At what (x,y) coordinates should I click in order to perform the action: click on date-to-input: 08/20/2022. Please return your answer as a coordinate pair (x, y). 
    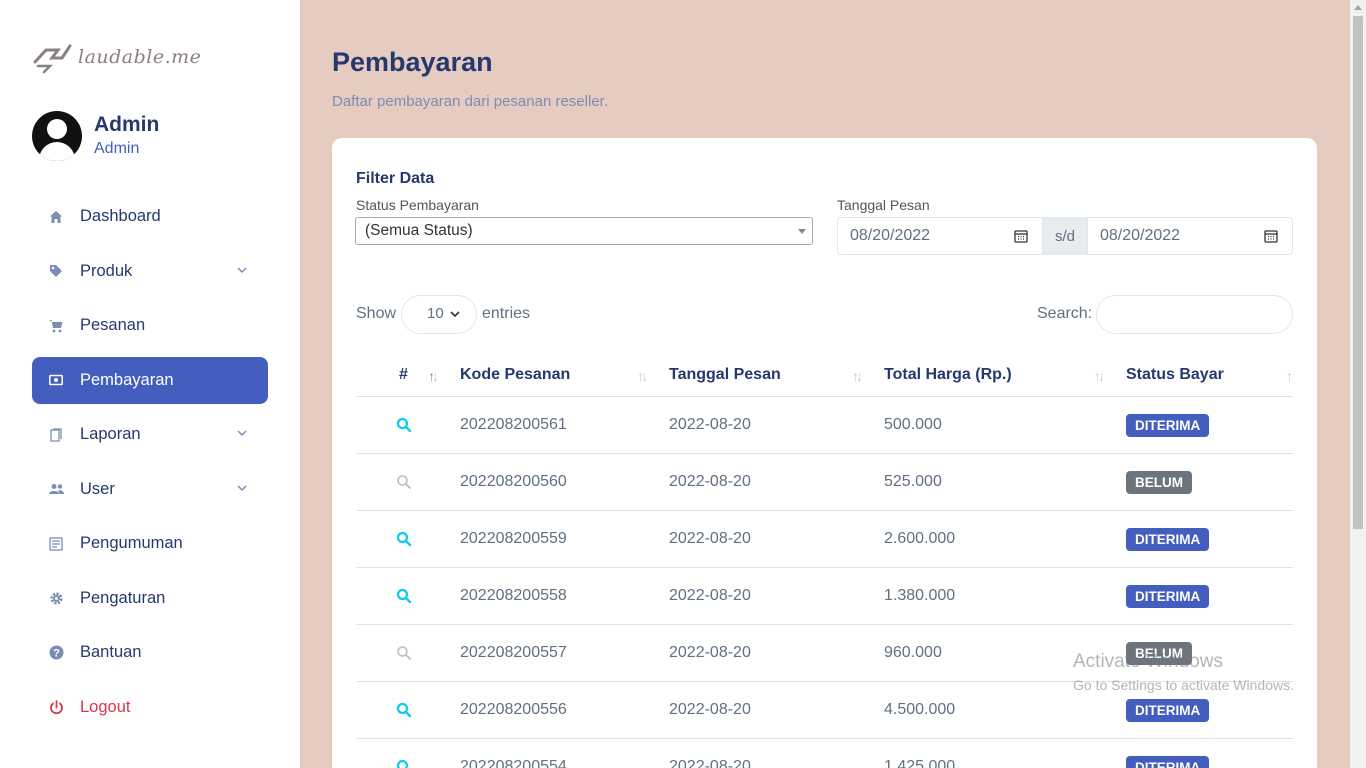
    Looking at the image, I should click on (1190, 236).